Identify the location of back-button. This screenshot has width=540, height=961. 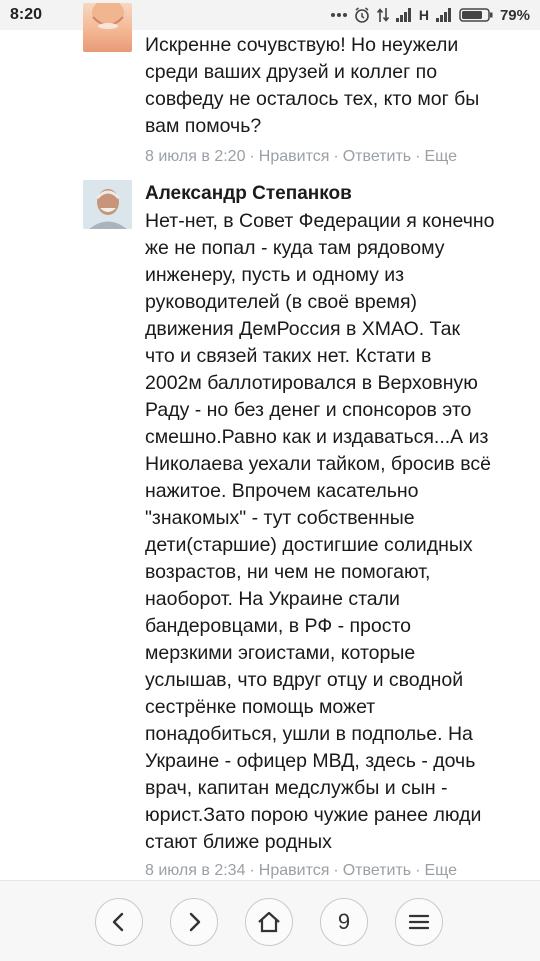
(119, 922).